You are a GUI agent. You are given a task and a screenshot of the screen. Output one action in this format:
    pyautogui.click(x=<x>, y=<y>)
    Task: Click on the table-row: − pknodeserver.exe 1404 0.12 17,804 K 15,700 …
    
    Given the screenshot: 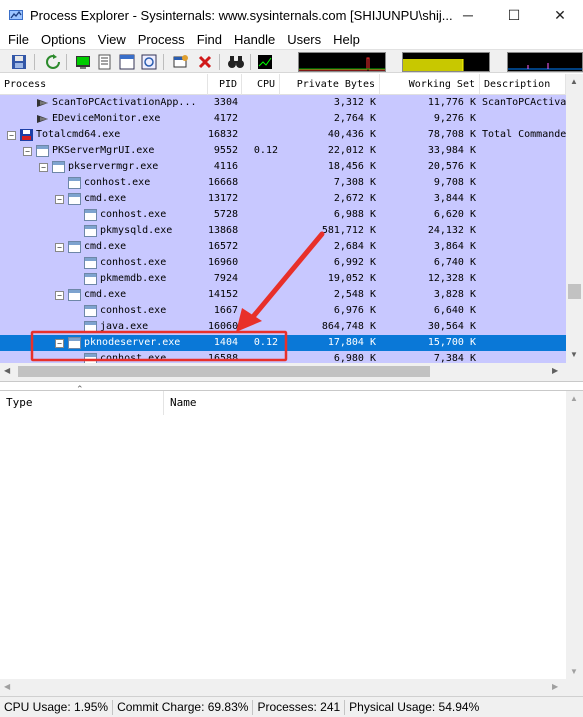 What is the action you would take?
    pyautogui.click(x=283, y=343)
    